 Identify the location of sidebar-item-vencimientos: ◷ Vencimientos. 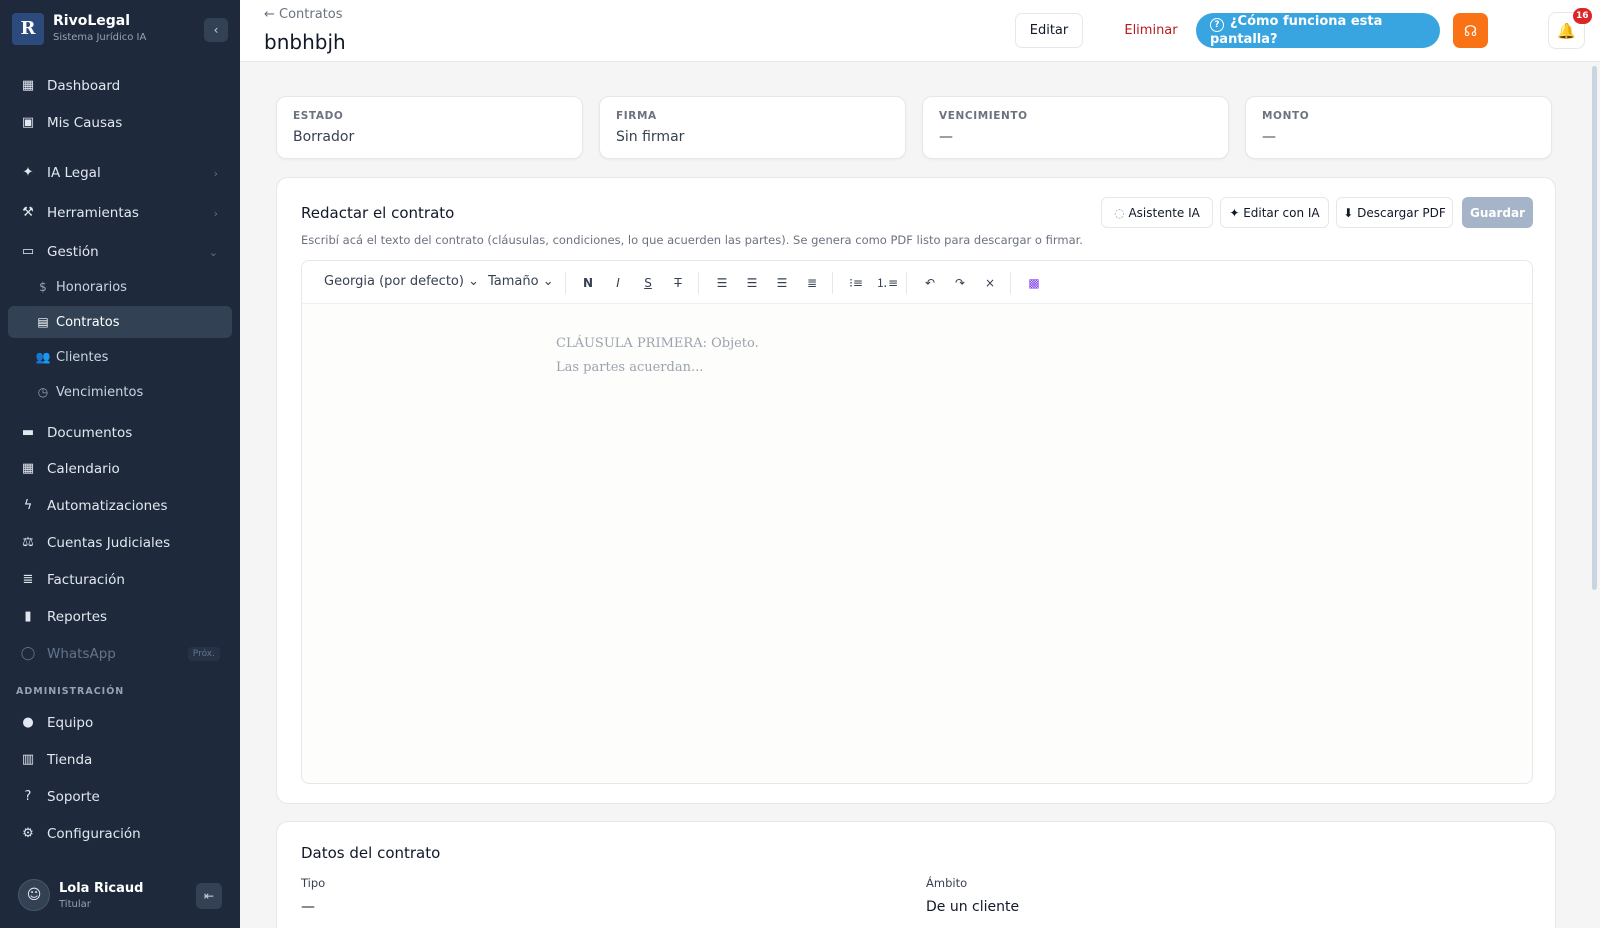
(120, 392).